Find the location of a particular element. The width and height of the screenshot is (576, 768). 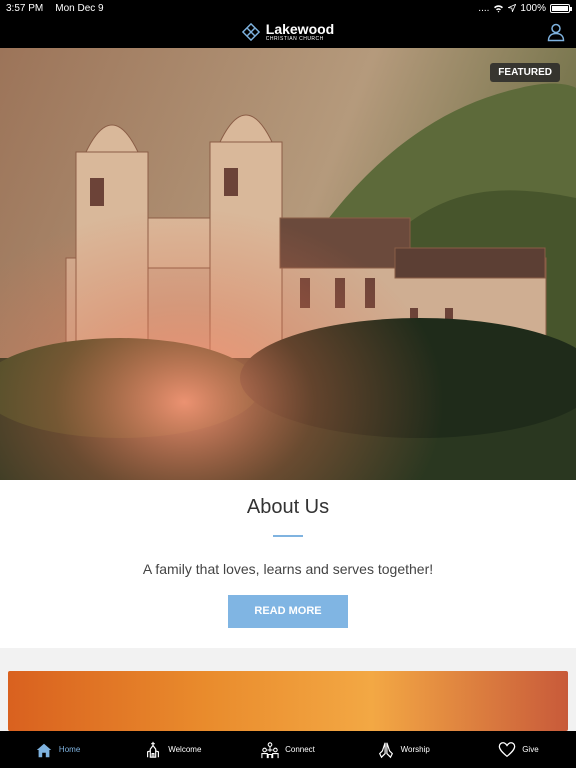

tab-label-home: Home is located at coordinates (69, 749).